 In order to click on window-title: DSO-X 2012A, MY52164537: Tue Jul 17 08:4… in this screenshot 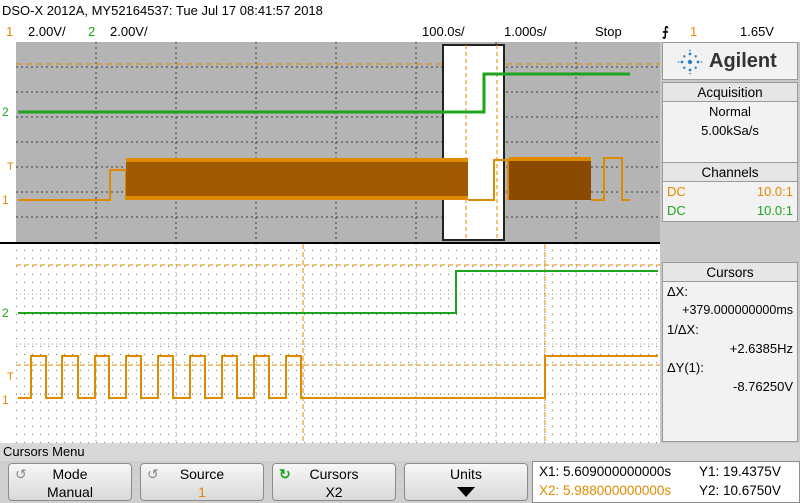, I will do `click(400, 10)`.